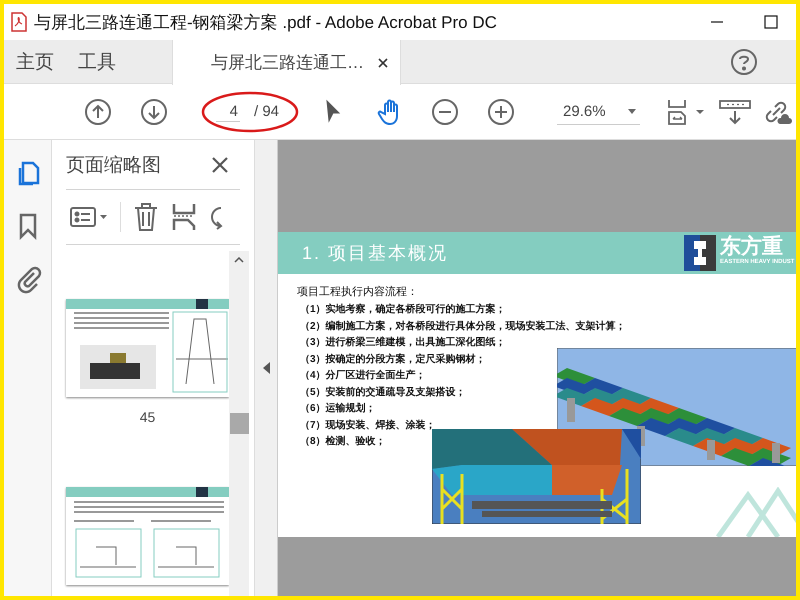  What do you see at coordinates (267, 111) in the screenshot?
I see `page-count: / 94` at bounding box center [267, 111].